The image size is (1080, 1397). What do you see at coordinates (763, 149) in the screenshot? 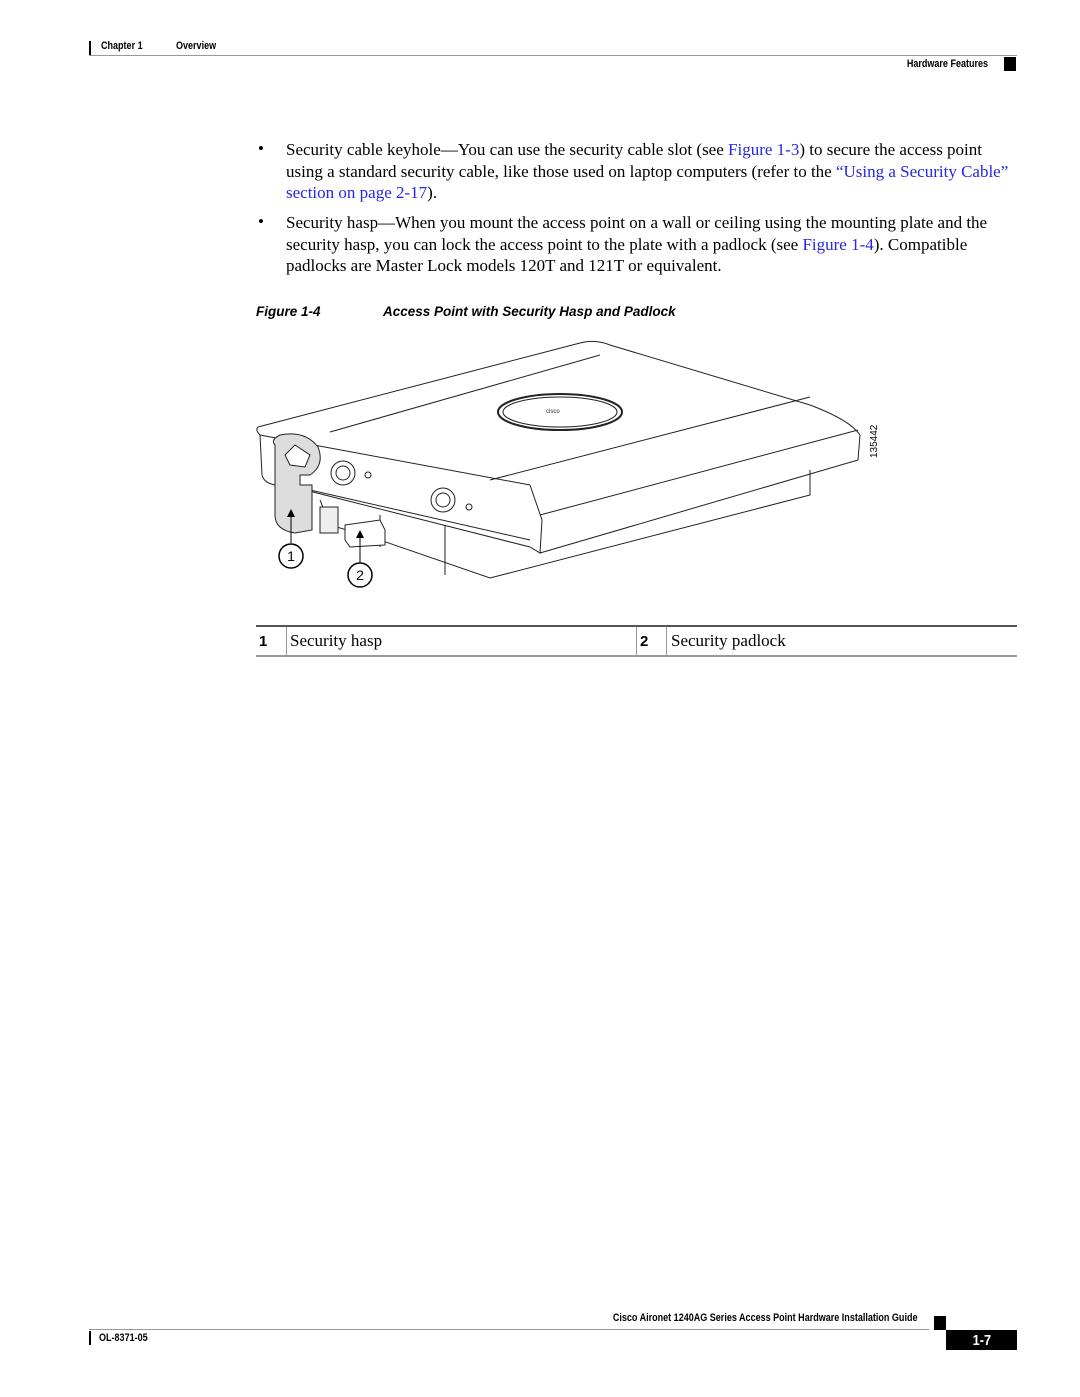
I see `cross-reference-link: Figure 1-3` at bounding box center [763, 149].